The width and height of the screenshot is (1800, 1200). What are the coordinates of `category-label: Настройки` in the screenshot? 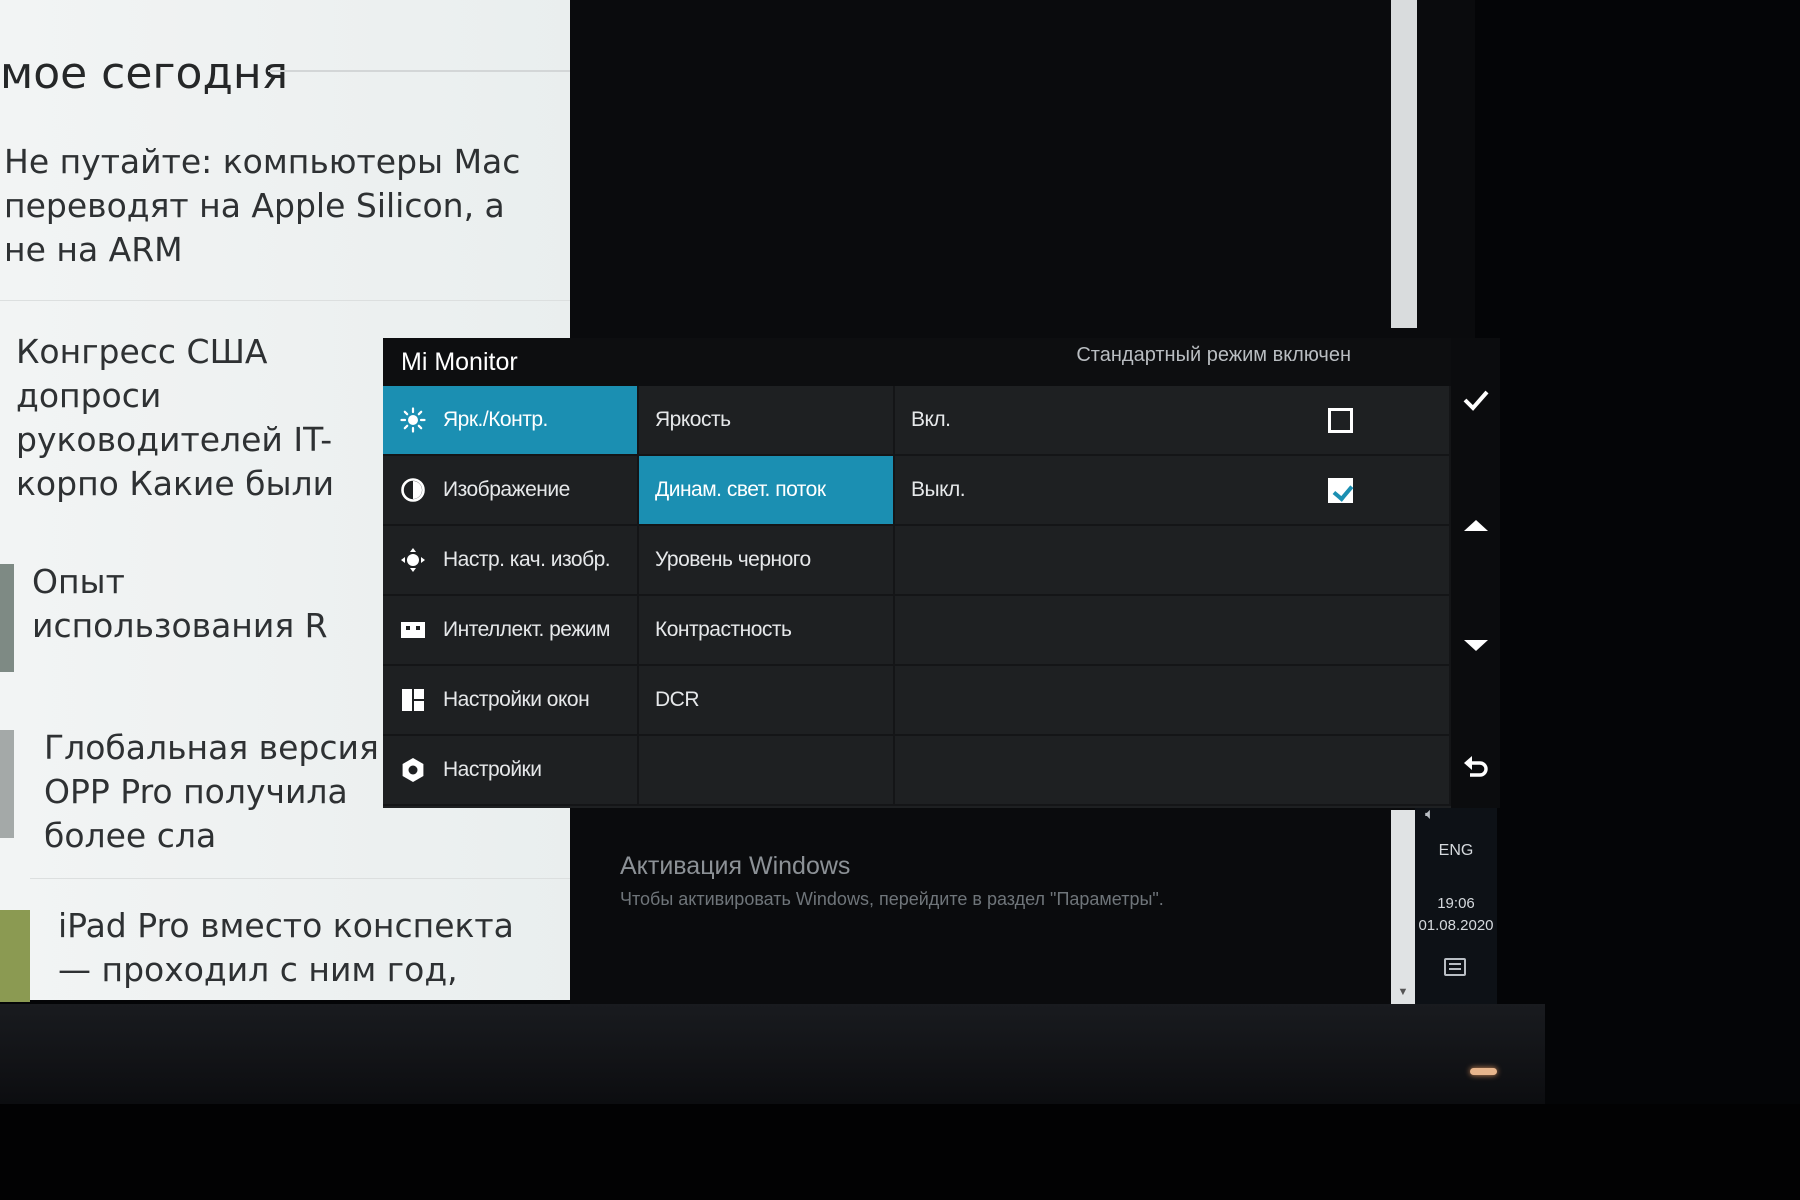 It's located at (492, 769).